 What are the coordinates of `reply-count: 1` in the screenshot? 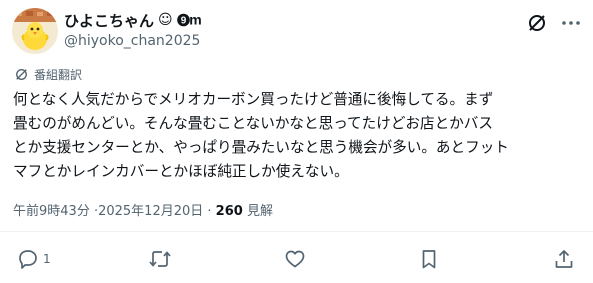 It's located at (47, 259).